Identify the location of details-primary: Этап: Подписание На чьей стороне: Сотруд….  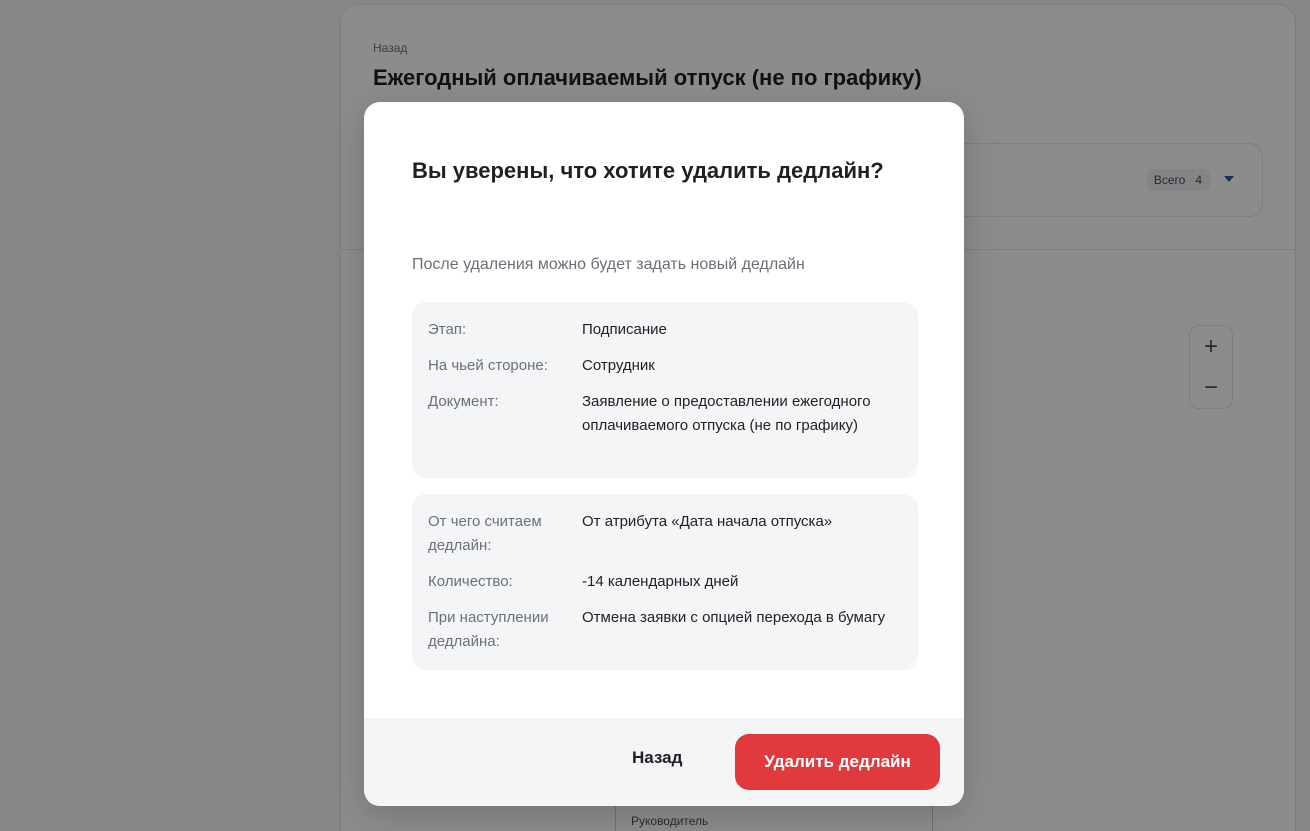
(665, 390).